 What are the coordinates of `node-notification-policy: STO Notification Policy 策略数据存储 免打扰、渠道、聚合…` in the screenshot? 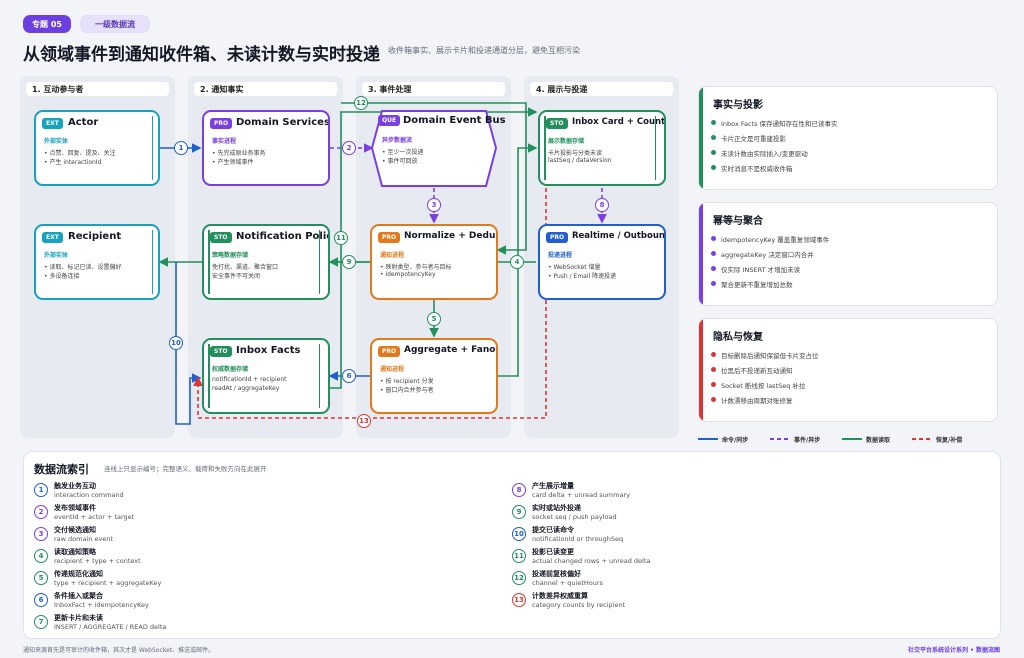 It's located at (266, 262).